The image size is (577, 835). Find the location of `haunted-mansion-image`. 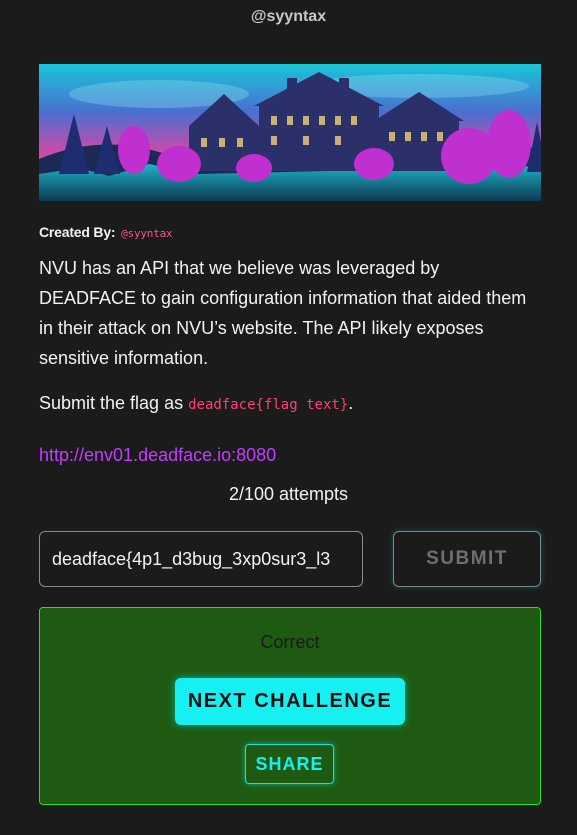

haunted-mansion-image is located at coordinates (290, 132).